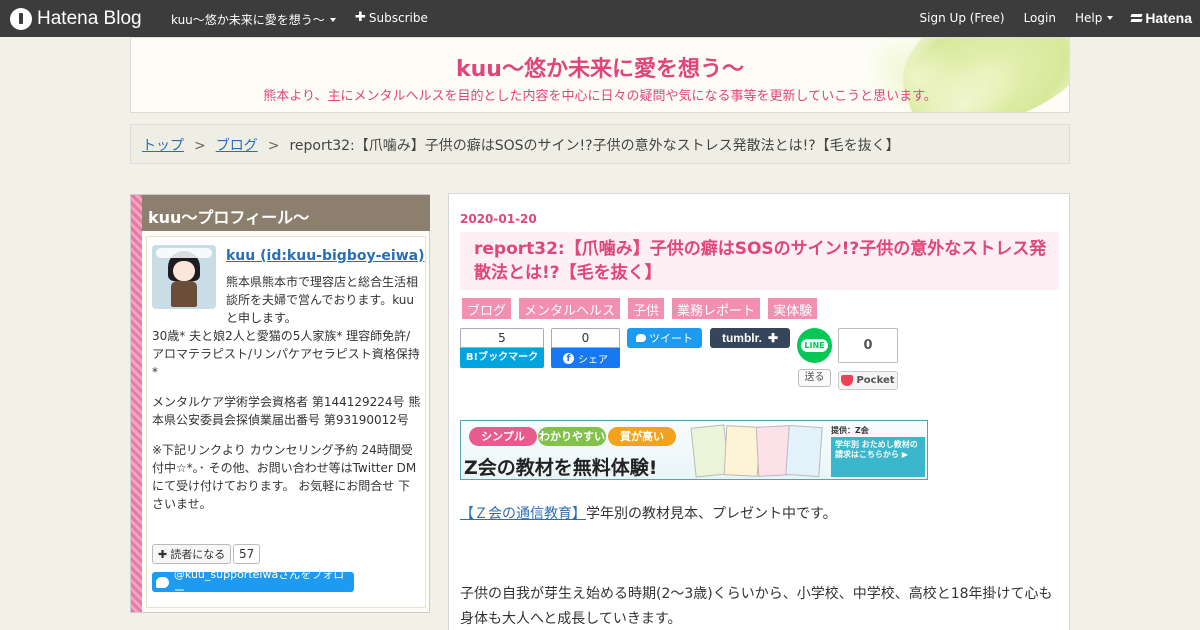 The image size is (1200, 630). What do you see at coordinates (502, 338) in the screenshot?
I see `hatena-bookmark-count: 5` at bounding box center [502, 338].